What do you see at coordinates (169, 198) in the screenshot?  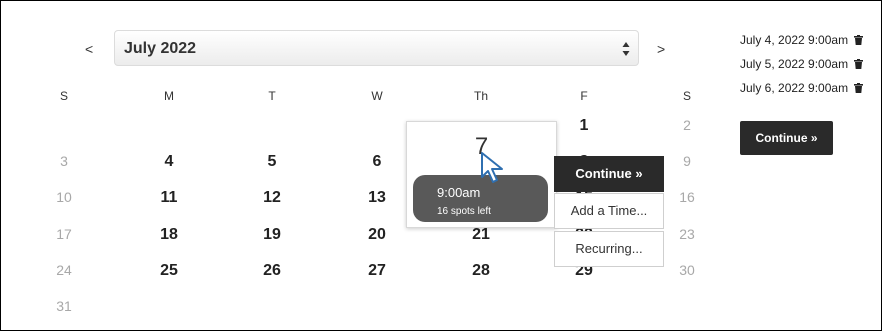 I see `calendar-day: 11` at bounding box center [169, 198].